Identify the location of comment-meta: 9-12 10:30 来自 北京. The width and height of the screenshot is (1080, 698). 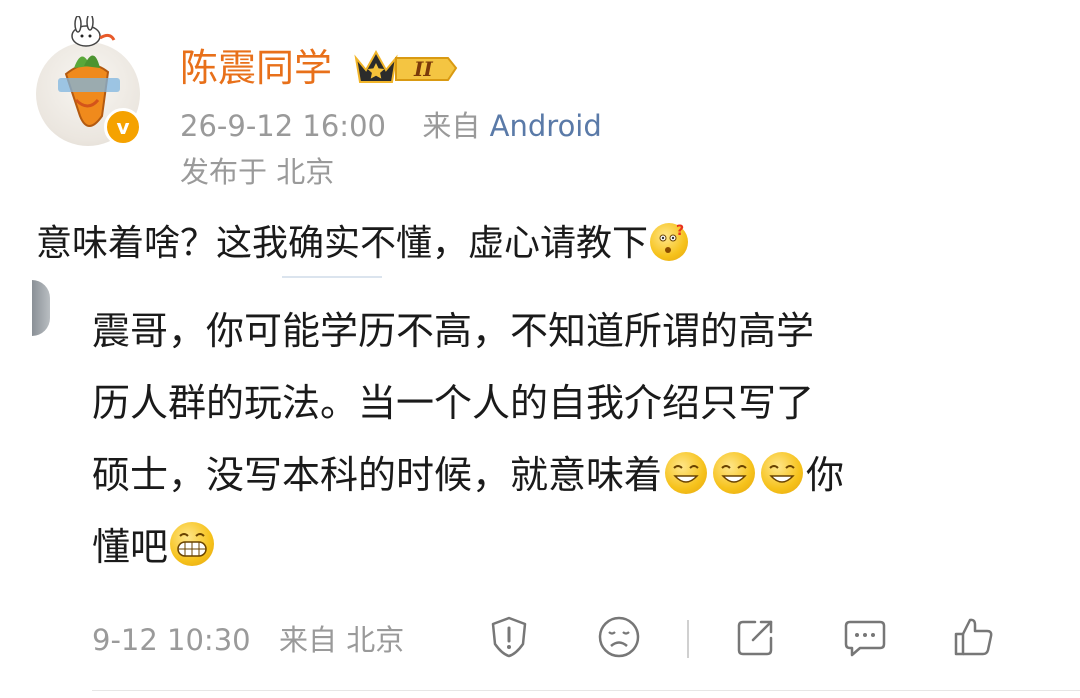
(248, 640).